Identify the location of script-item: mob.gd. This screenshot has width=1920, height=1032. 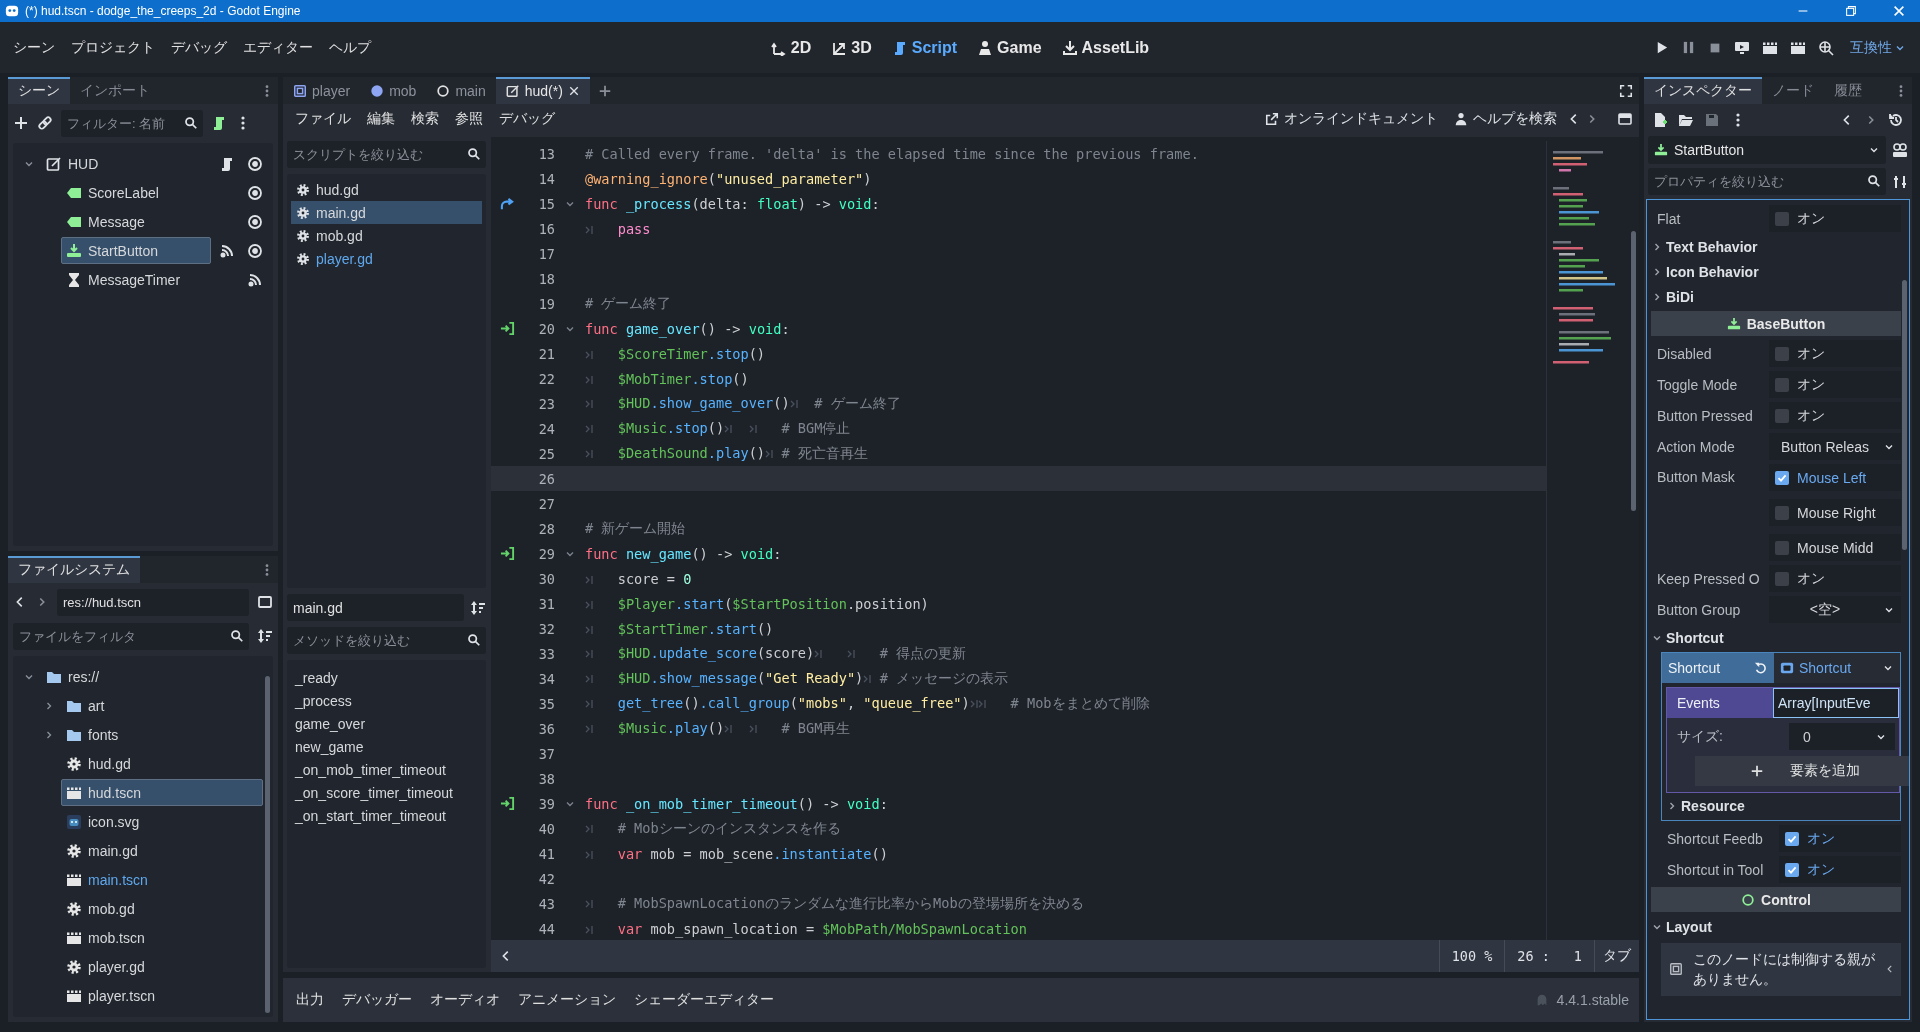
(386, 235).